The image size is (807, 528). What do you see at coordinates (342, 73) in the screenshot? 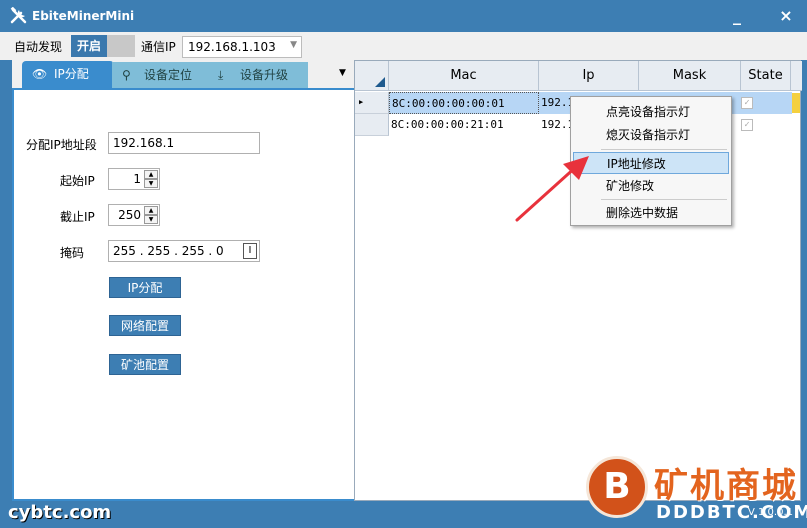
I see `tab-overflow-icon: ▼` at bounding box center [342, 73].